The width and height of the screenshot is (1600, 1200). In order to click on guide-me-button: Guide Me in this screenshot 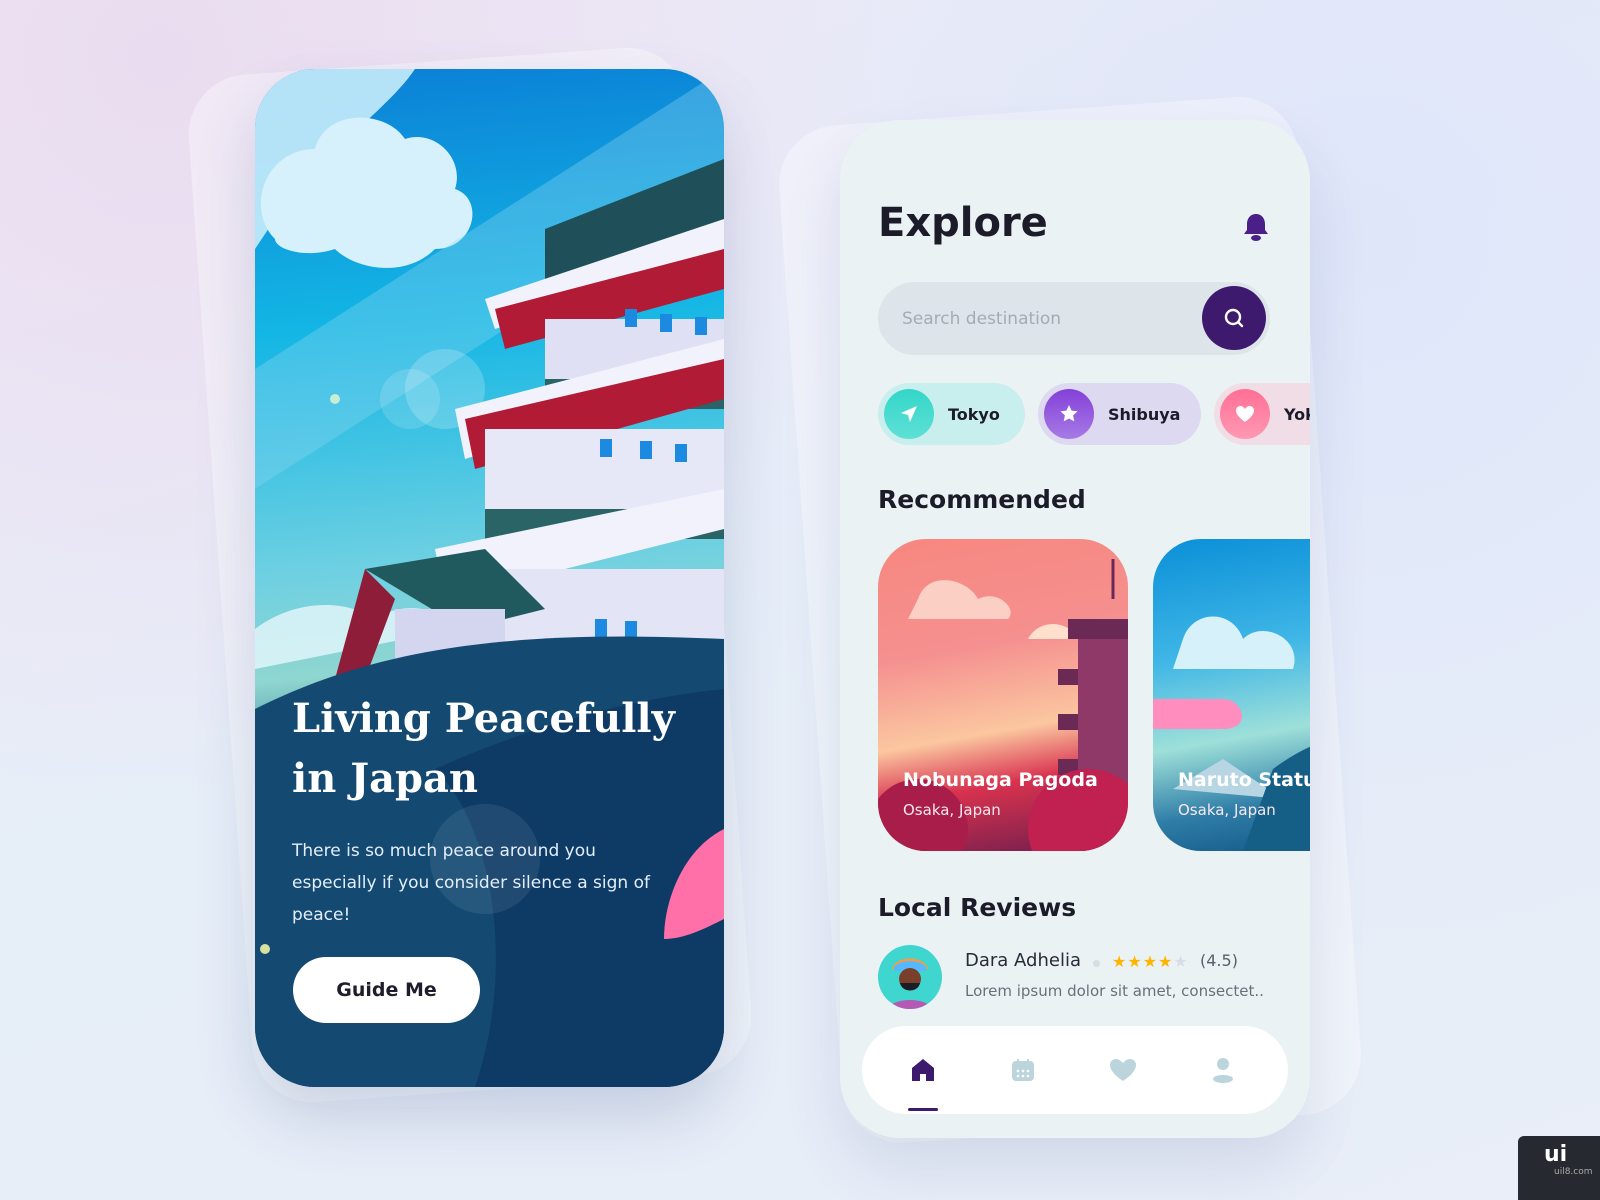, I will do `click(386, 990)`.